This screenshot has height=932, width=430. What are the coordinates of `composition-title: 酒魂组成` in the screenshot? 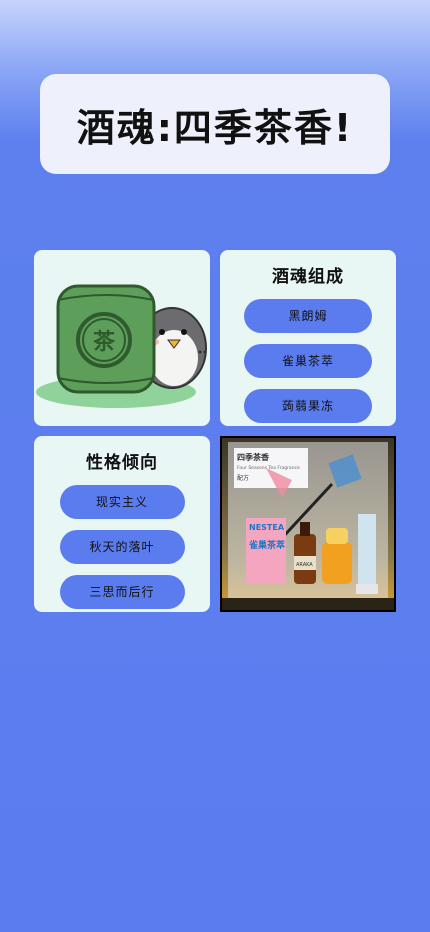 It's located at (308, 277).